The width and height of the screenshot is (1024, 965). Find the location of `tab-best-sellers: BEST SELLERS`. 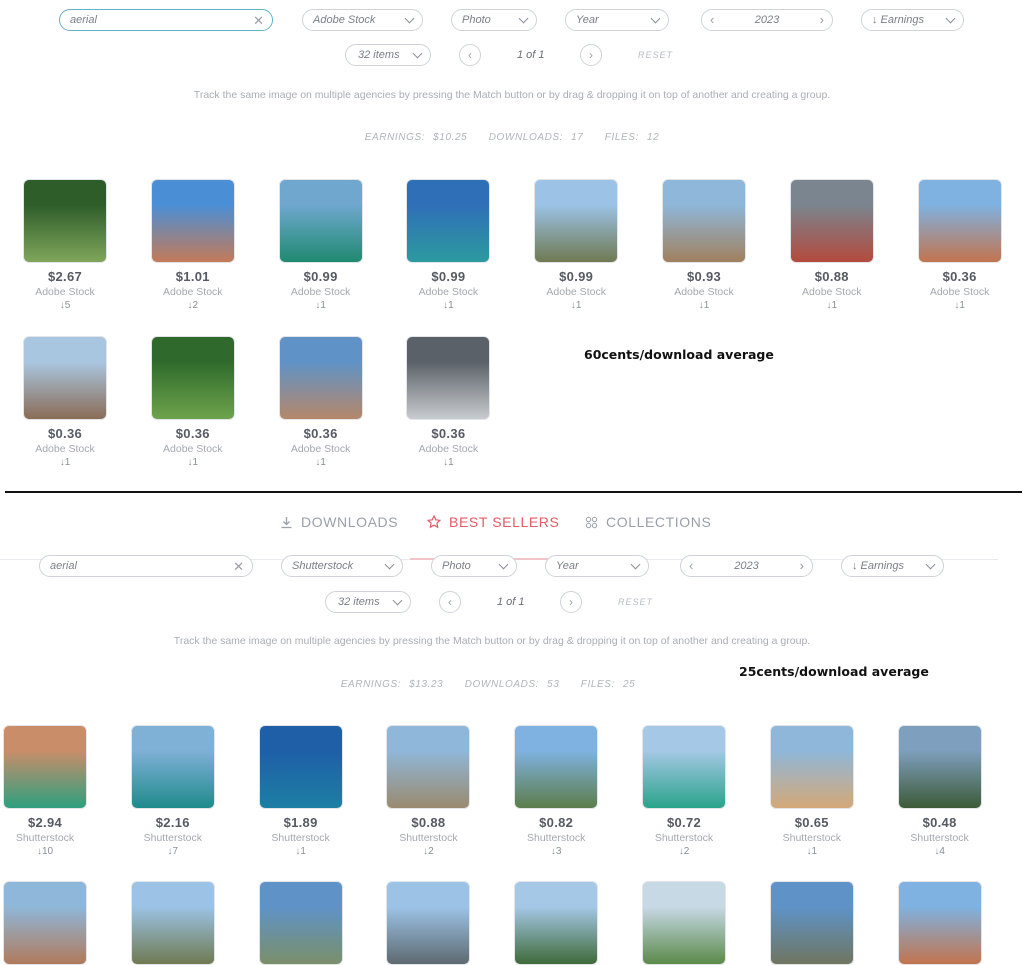

tab-best-sellers: BEST SELLERS is located at coordinates (493, 522).